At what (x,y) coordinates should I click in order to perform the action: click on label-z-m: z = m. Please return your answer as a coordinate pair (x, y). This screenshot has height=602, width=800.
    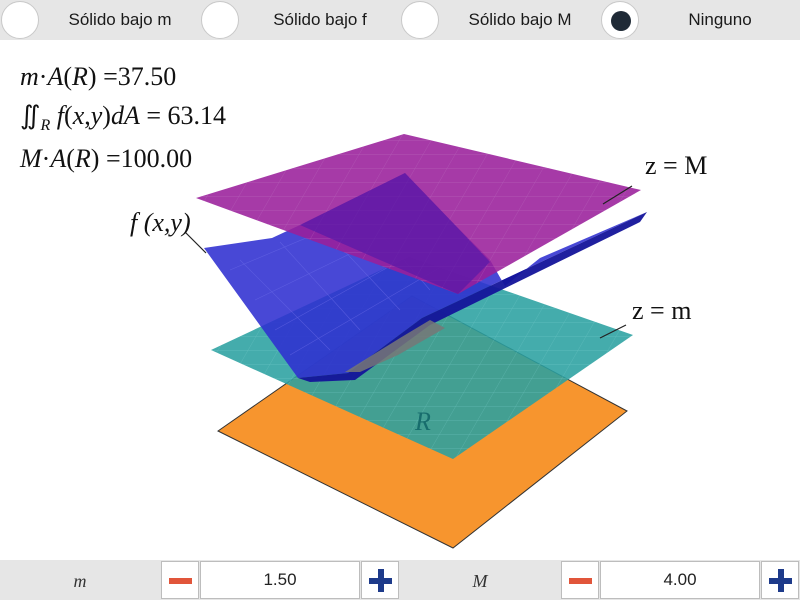
    Looking at the image, I should click on (662, 310).